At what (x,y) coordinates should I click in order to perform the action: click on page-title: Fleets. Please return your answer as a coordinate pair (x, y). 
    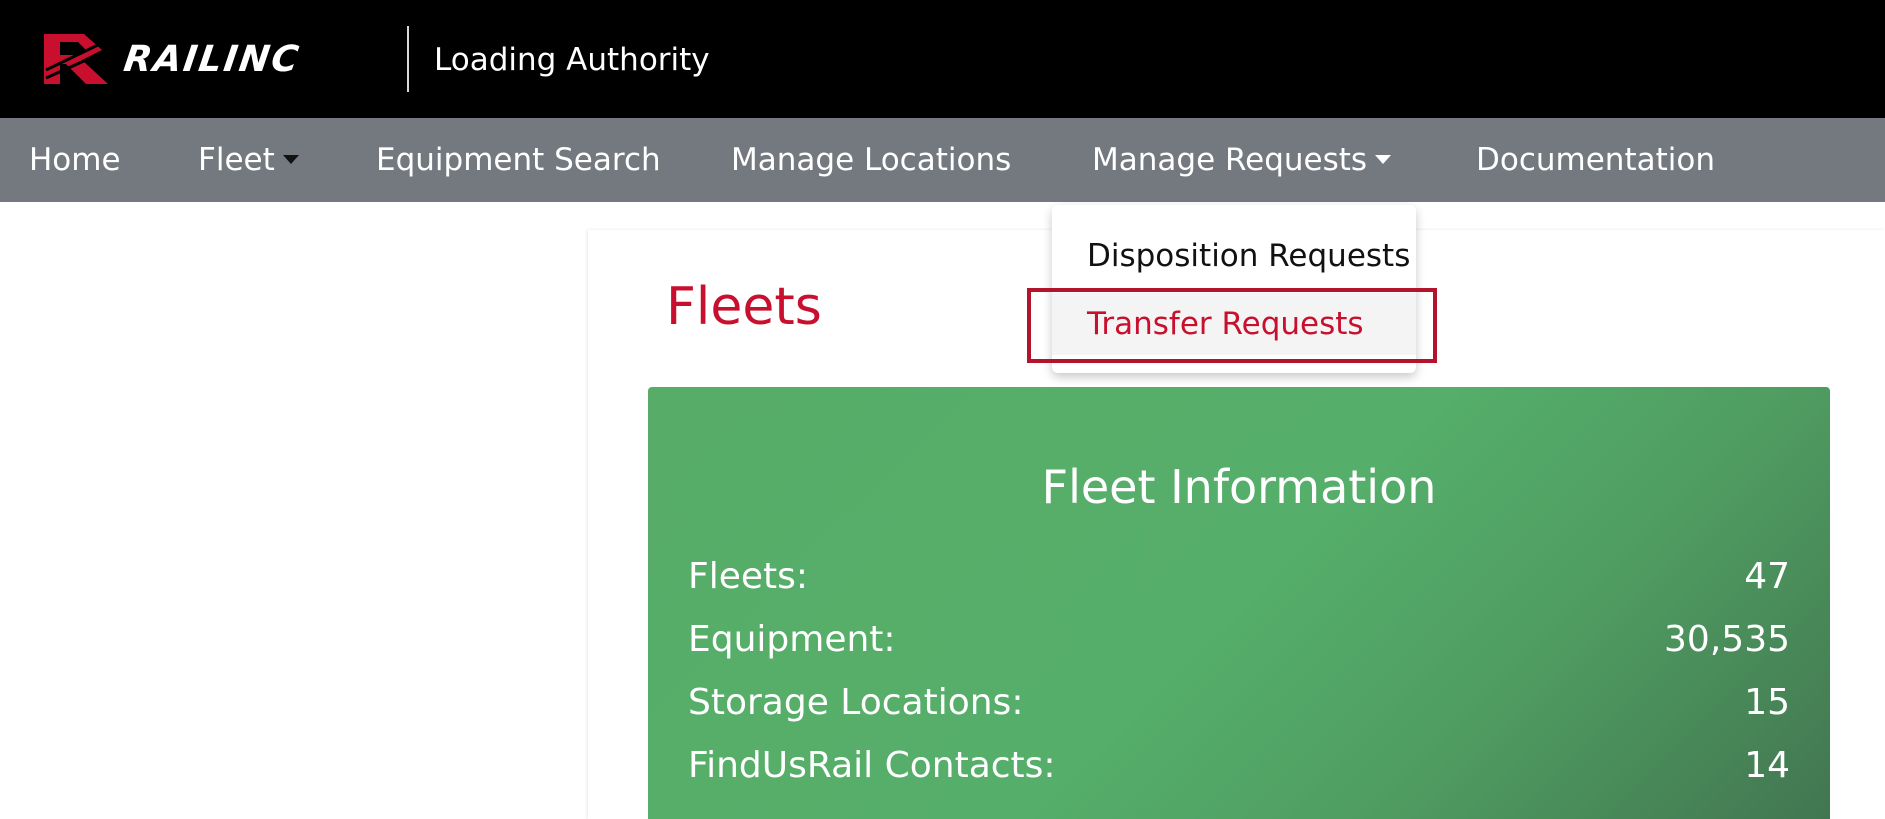
    Looking at the image, I should click on (744, 307).